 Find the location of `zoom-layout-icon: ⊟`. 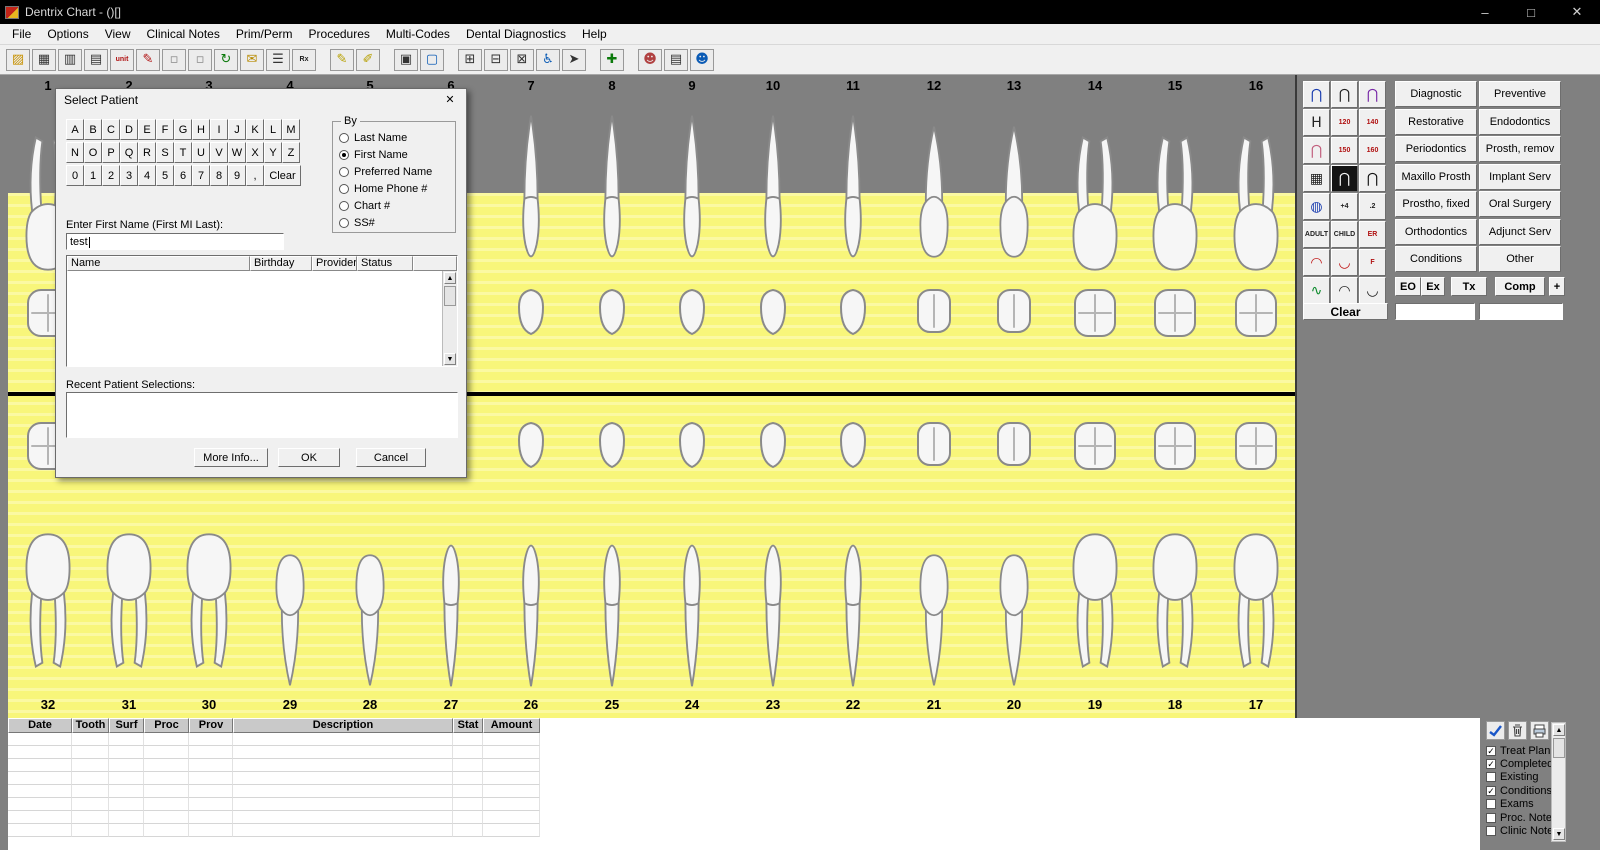

zoom-layout-icon: ⊟ is located at coordinates (496, 59).